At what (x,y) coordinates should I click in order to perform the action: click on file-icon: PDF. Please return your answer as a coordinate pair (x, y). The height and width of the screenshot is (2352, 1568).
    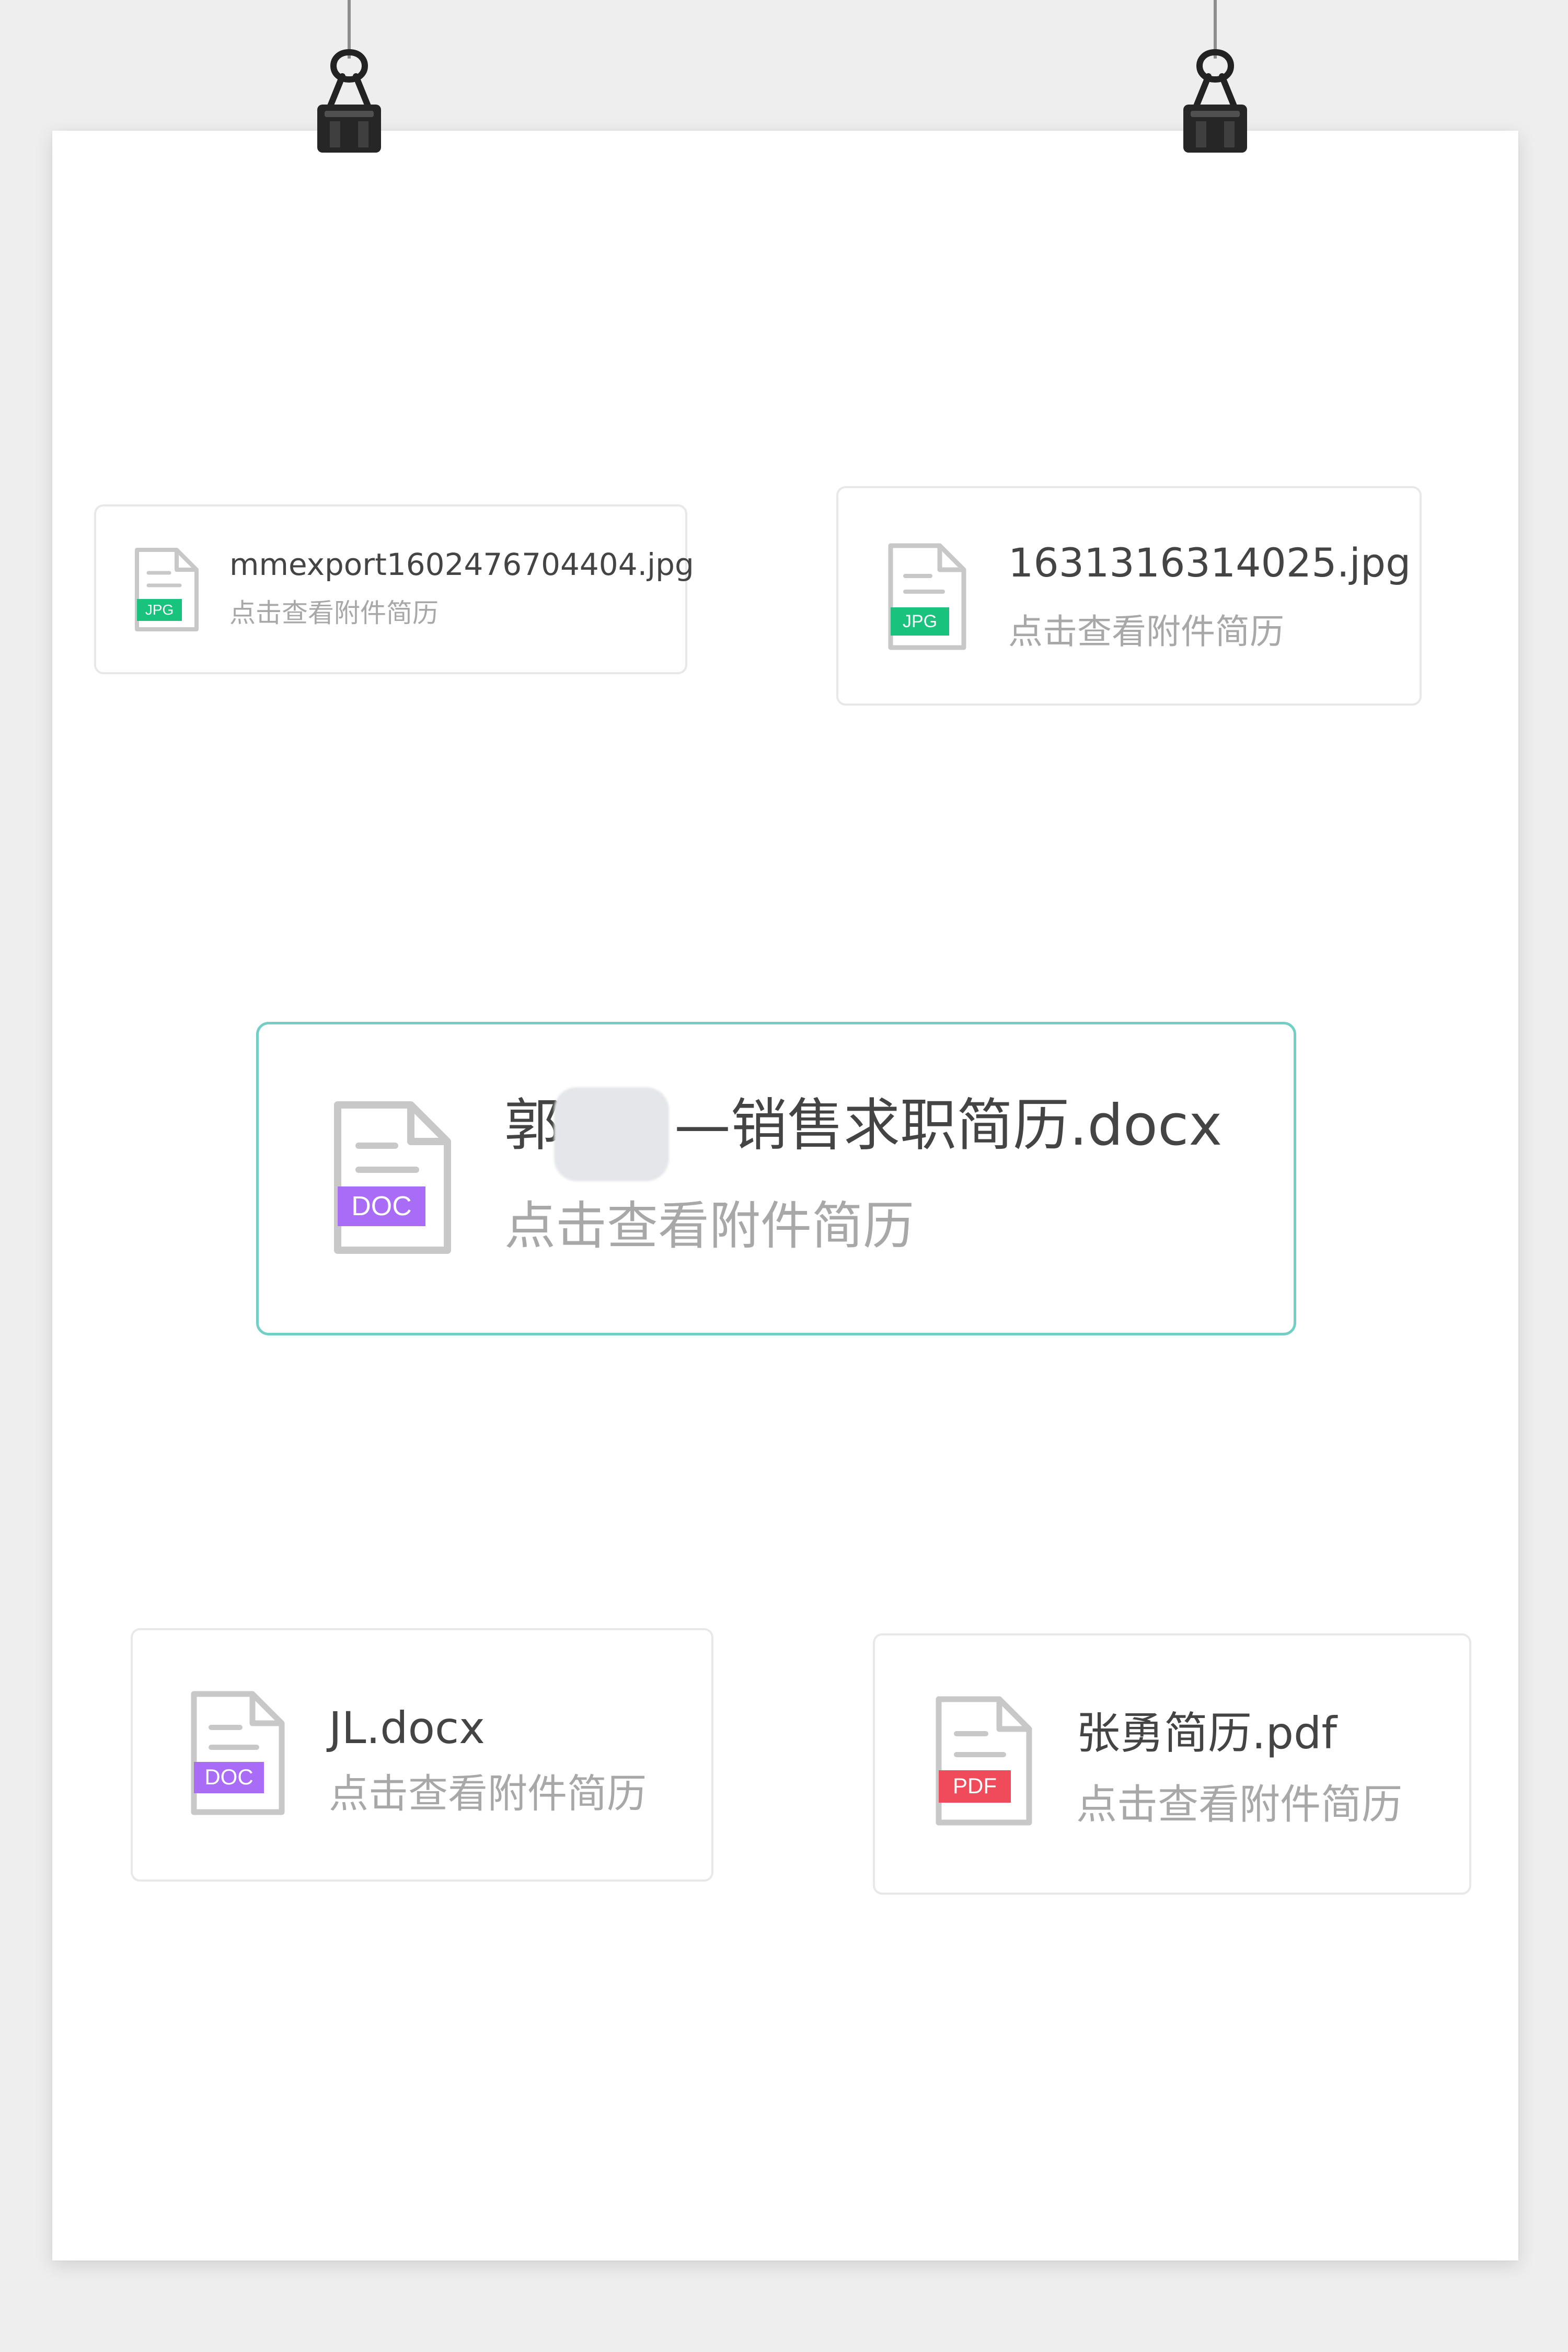
    Looking at the image, I should click on (984, 1761).